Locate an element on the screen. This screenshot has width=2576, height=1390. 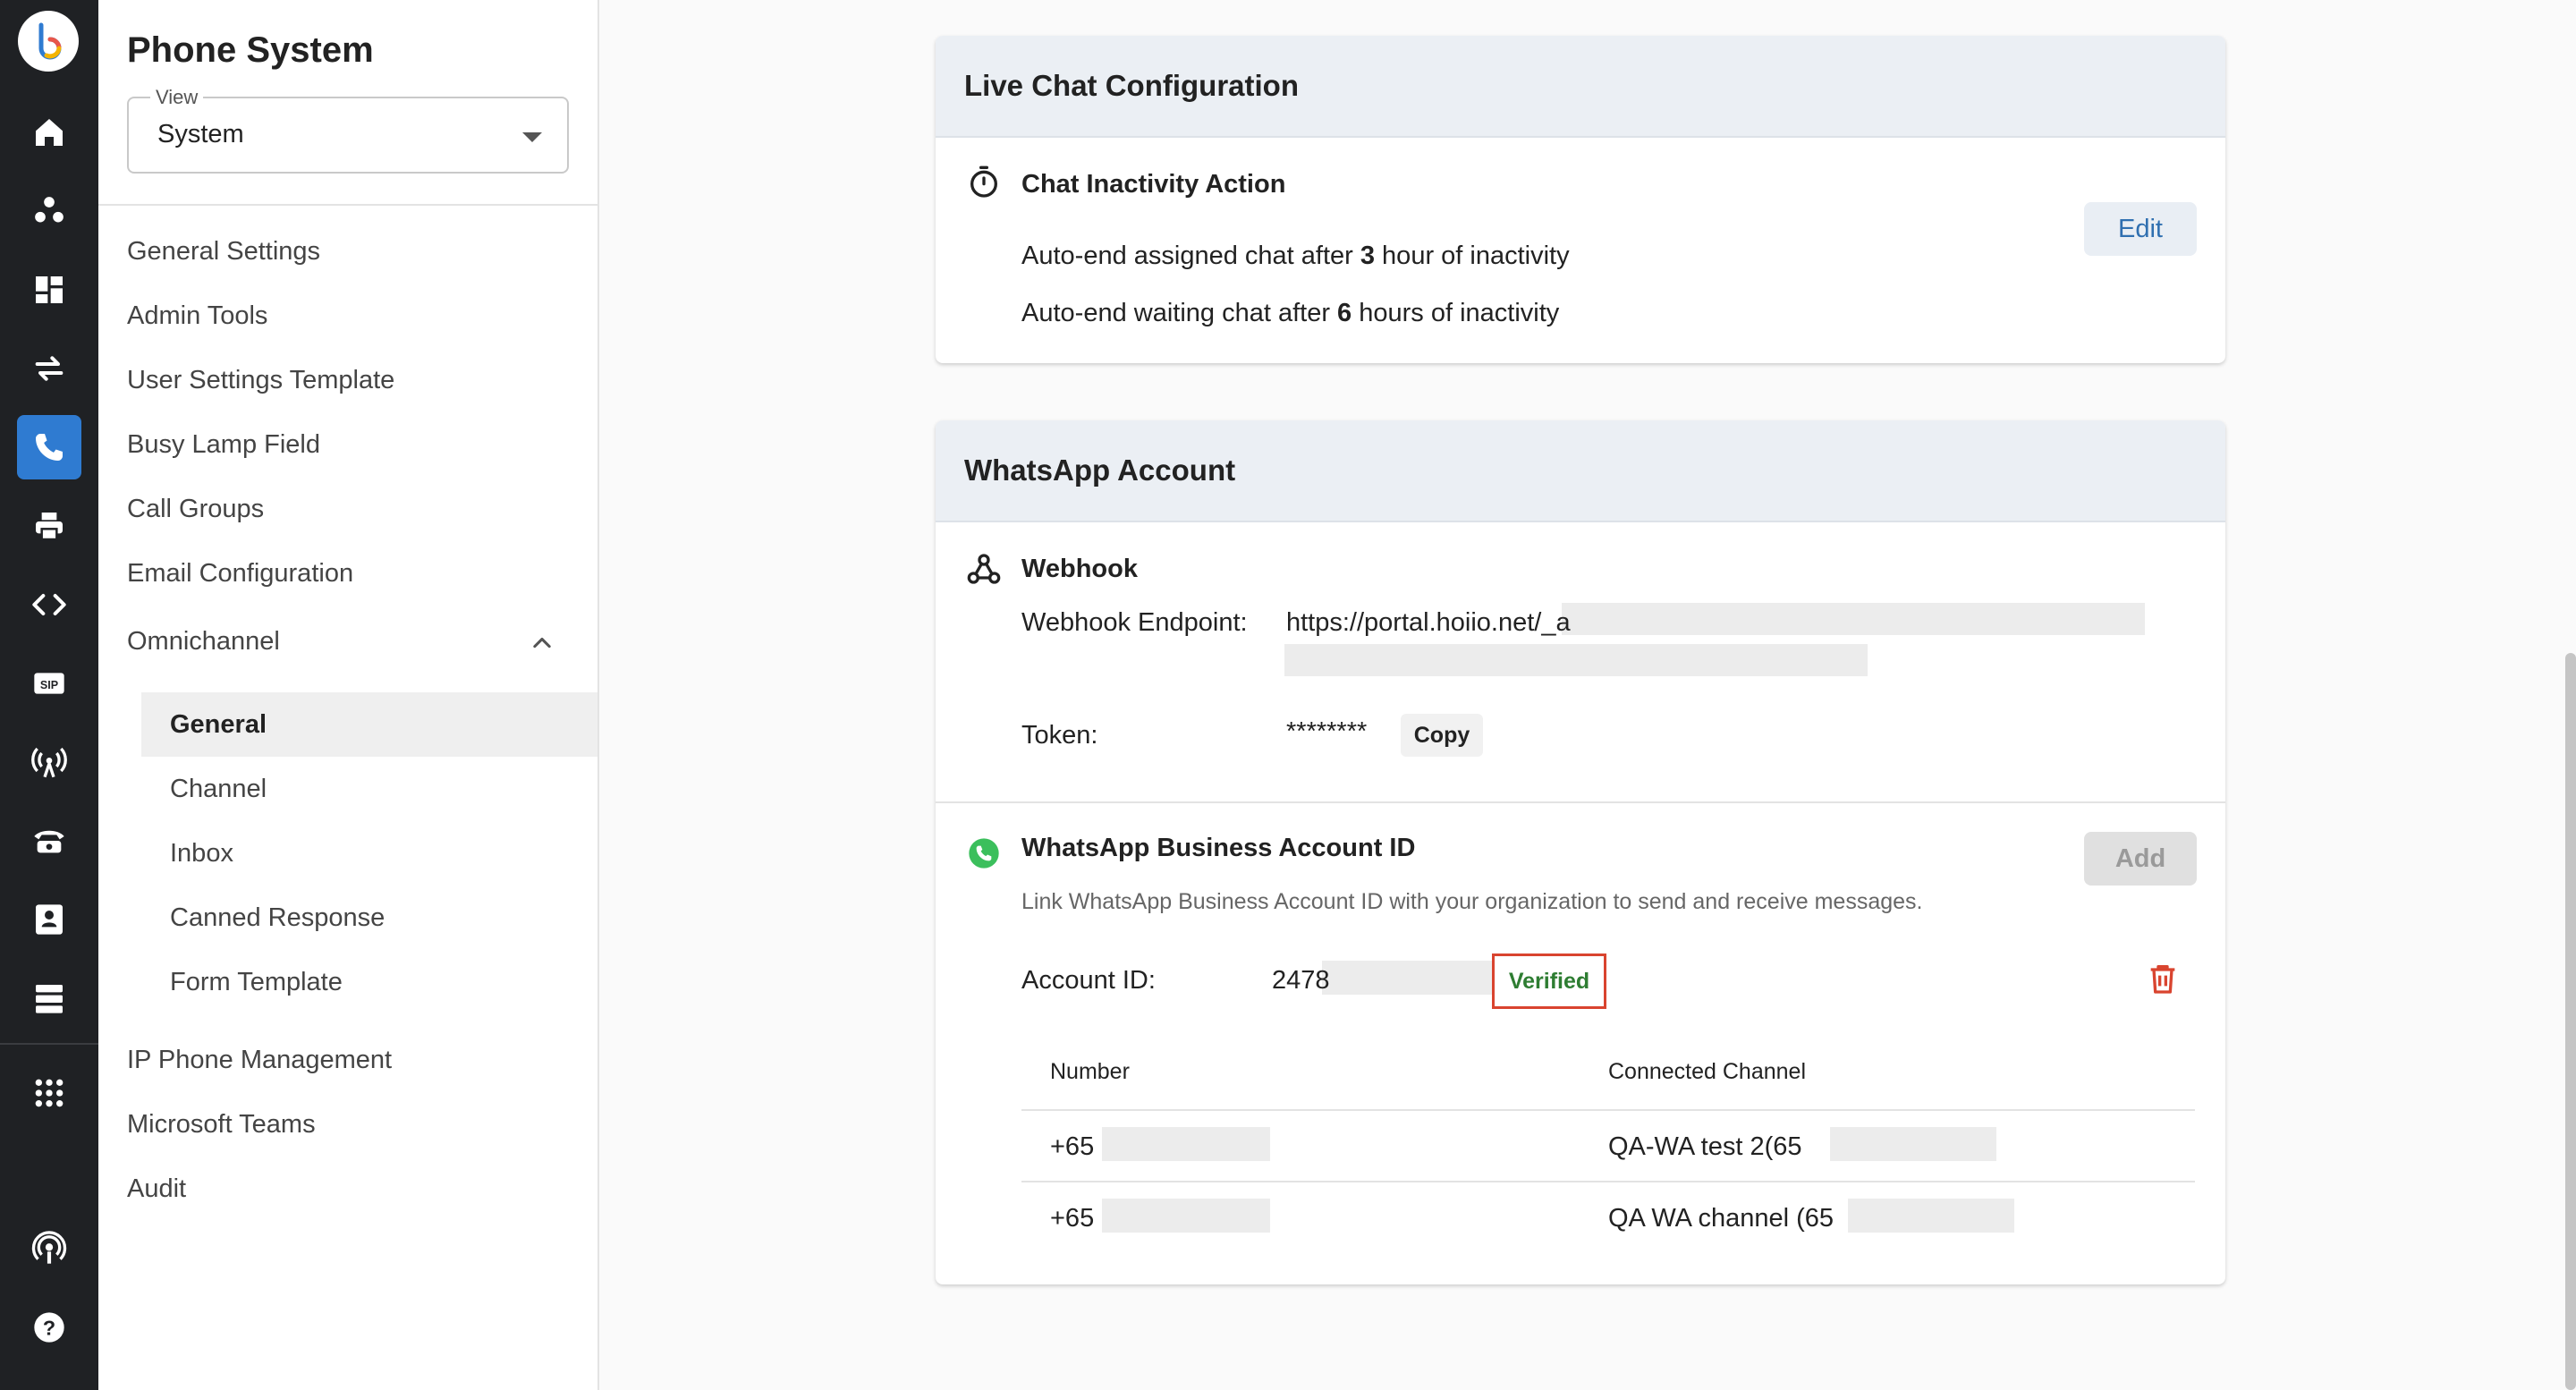
broadcast-tower-icon is located at coordinates (49, 762).